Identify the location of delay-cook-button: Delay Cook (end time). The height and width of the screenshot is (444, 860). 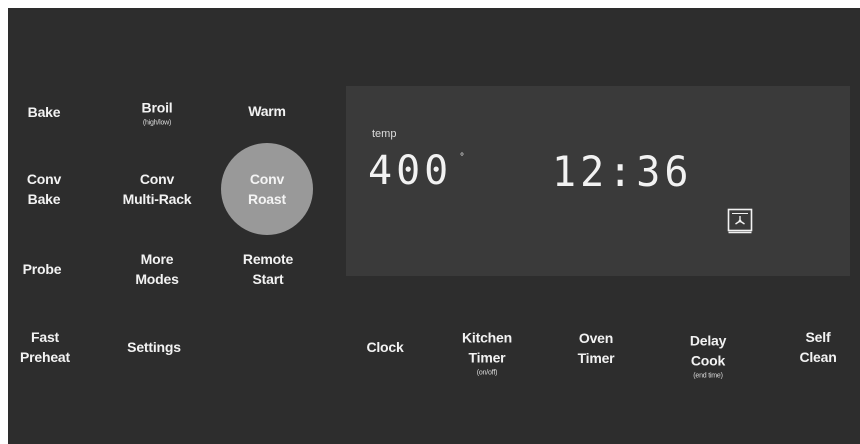
(708, 356).